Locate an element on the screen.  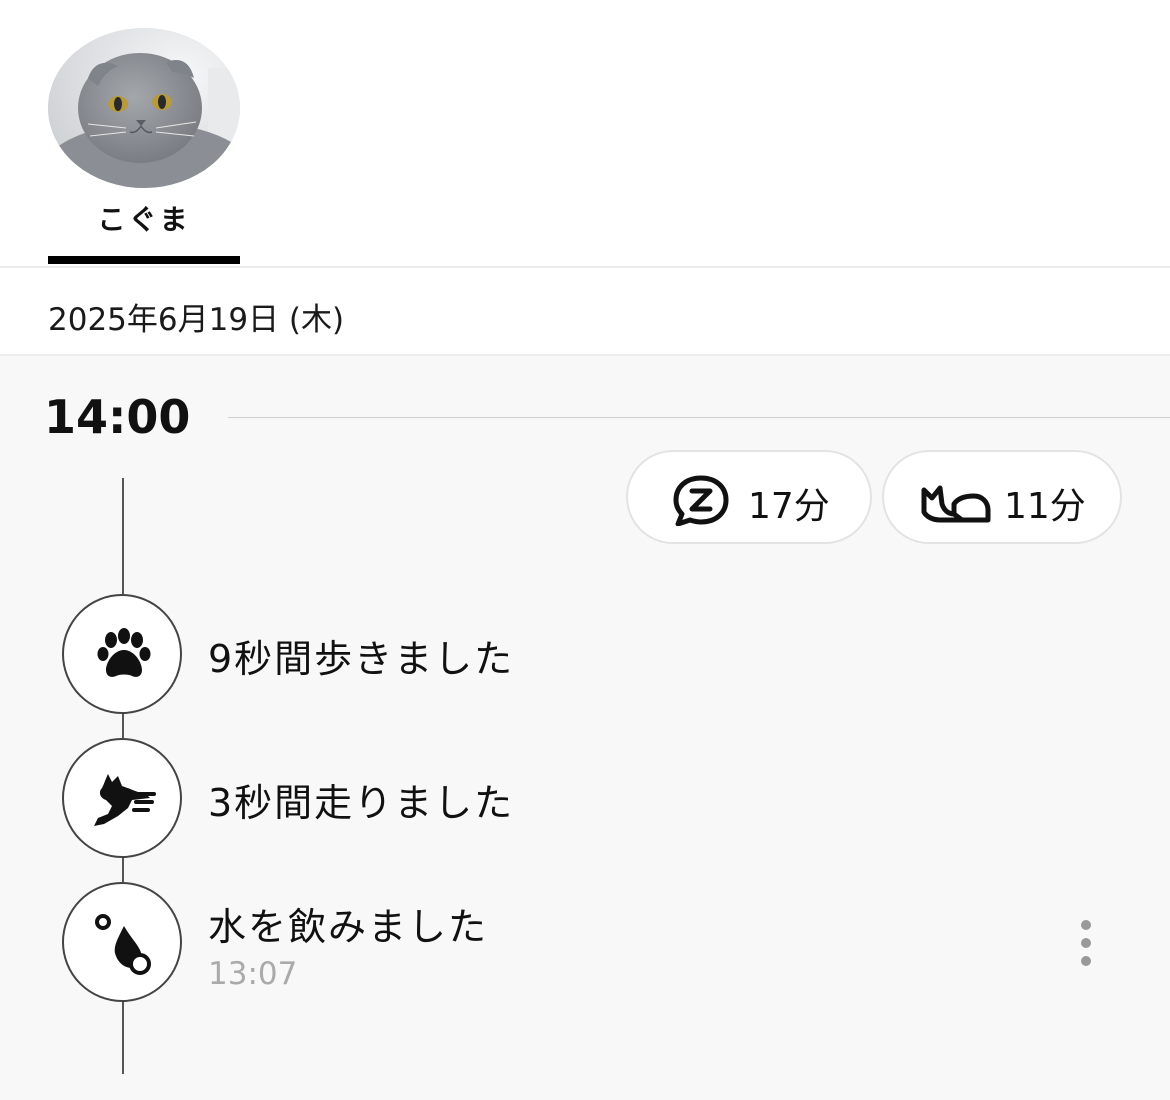
paw-icon is located at coordinates (124, 652).